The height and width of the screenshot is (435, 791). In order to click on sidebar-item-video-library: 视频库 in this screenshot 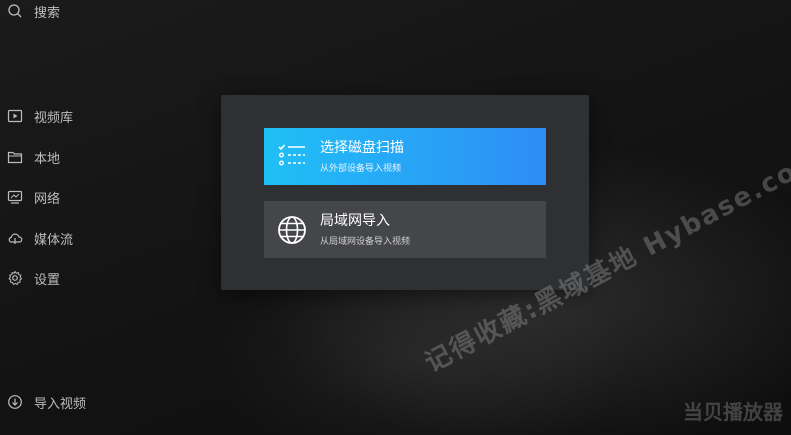, I will do `click(39, 116)`.